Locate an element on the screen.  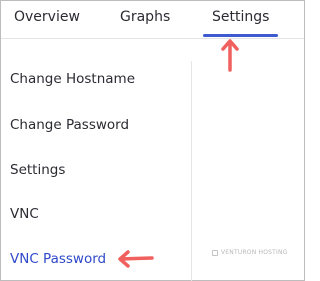
watermark: VENTURON HOSTING is located at coordinates (250, 252).